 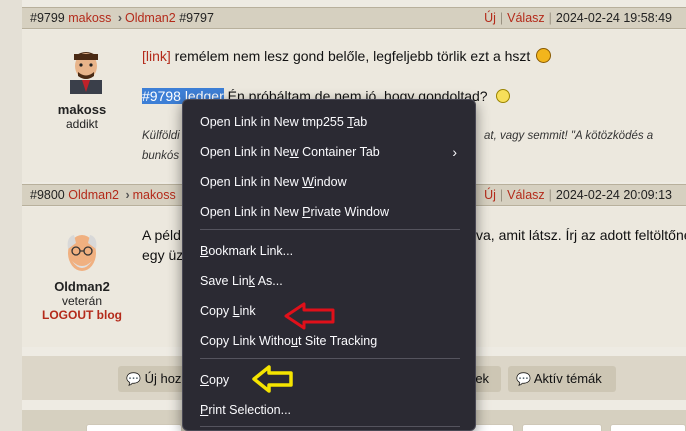 I want to click on post-text-line: va, amit látsz. Írj az adott feltöltőnek, so click(x=581, y=235).